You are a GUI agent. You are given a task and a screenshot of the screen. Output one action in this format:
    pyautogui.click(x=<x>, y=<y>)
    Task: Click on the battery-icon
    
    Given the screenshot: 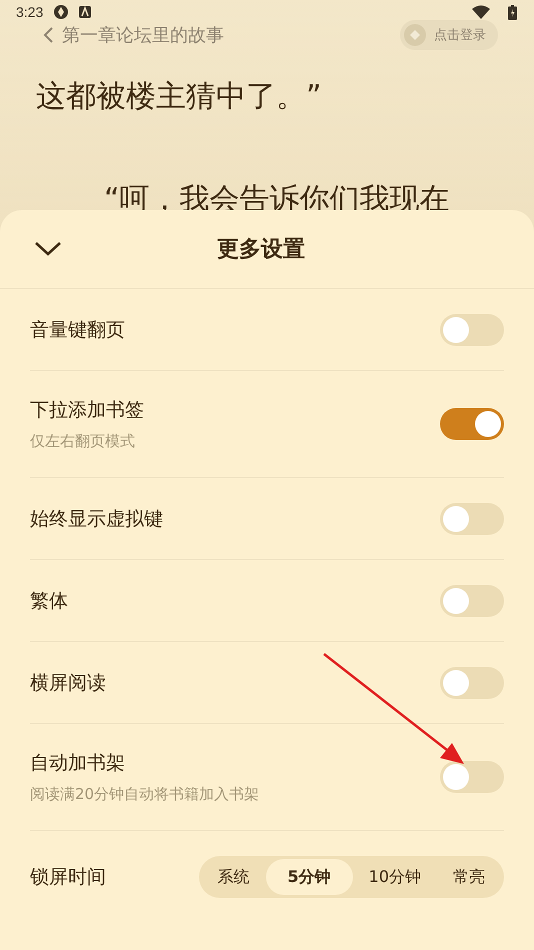 What is the action you would take?
    pyautogui.click(x=512, y=12)
    